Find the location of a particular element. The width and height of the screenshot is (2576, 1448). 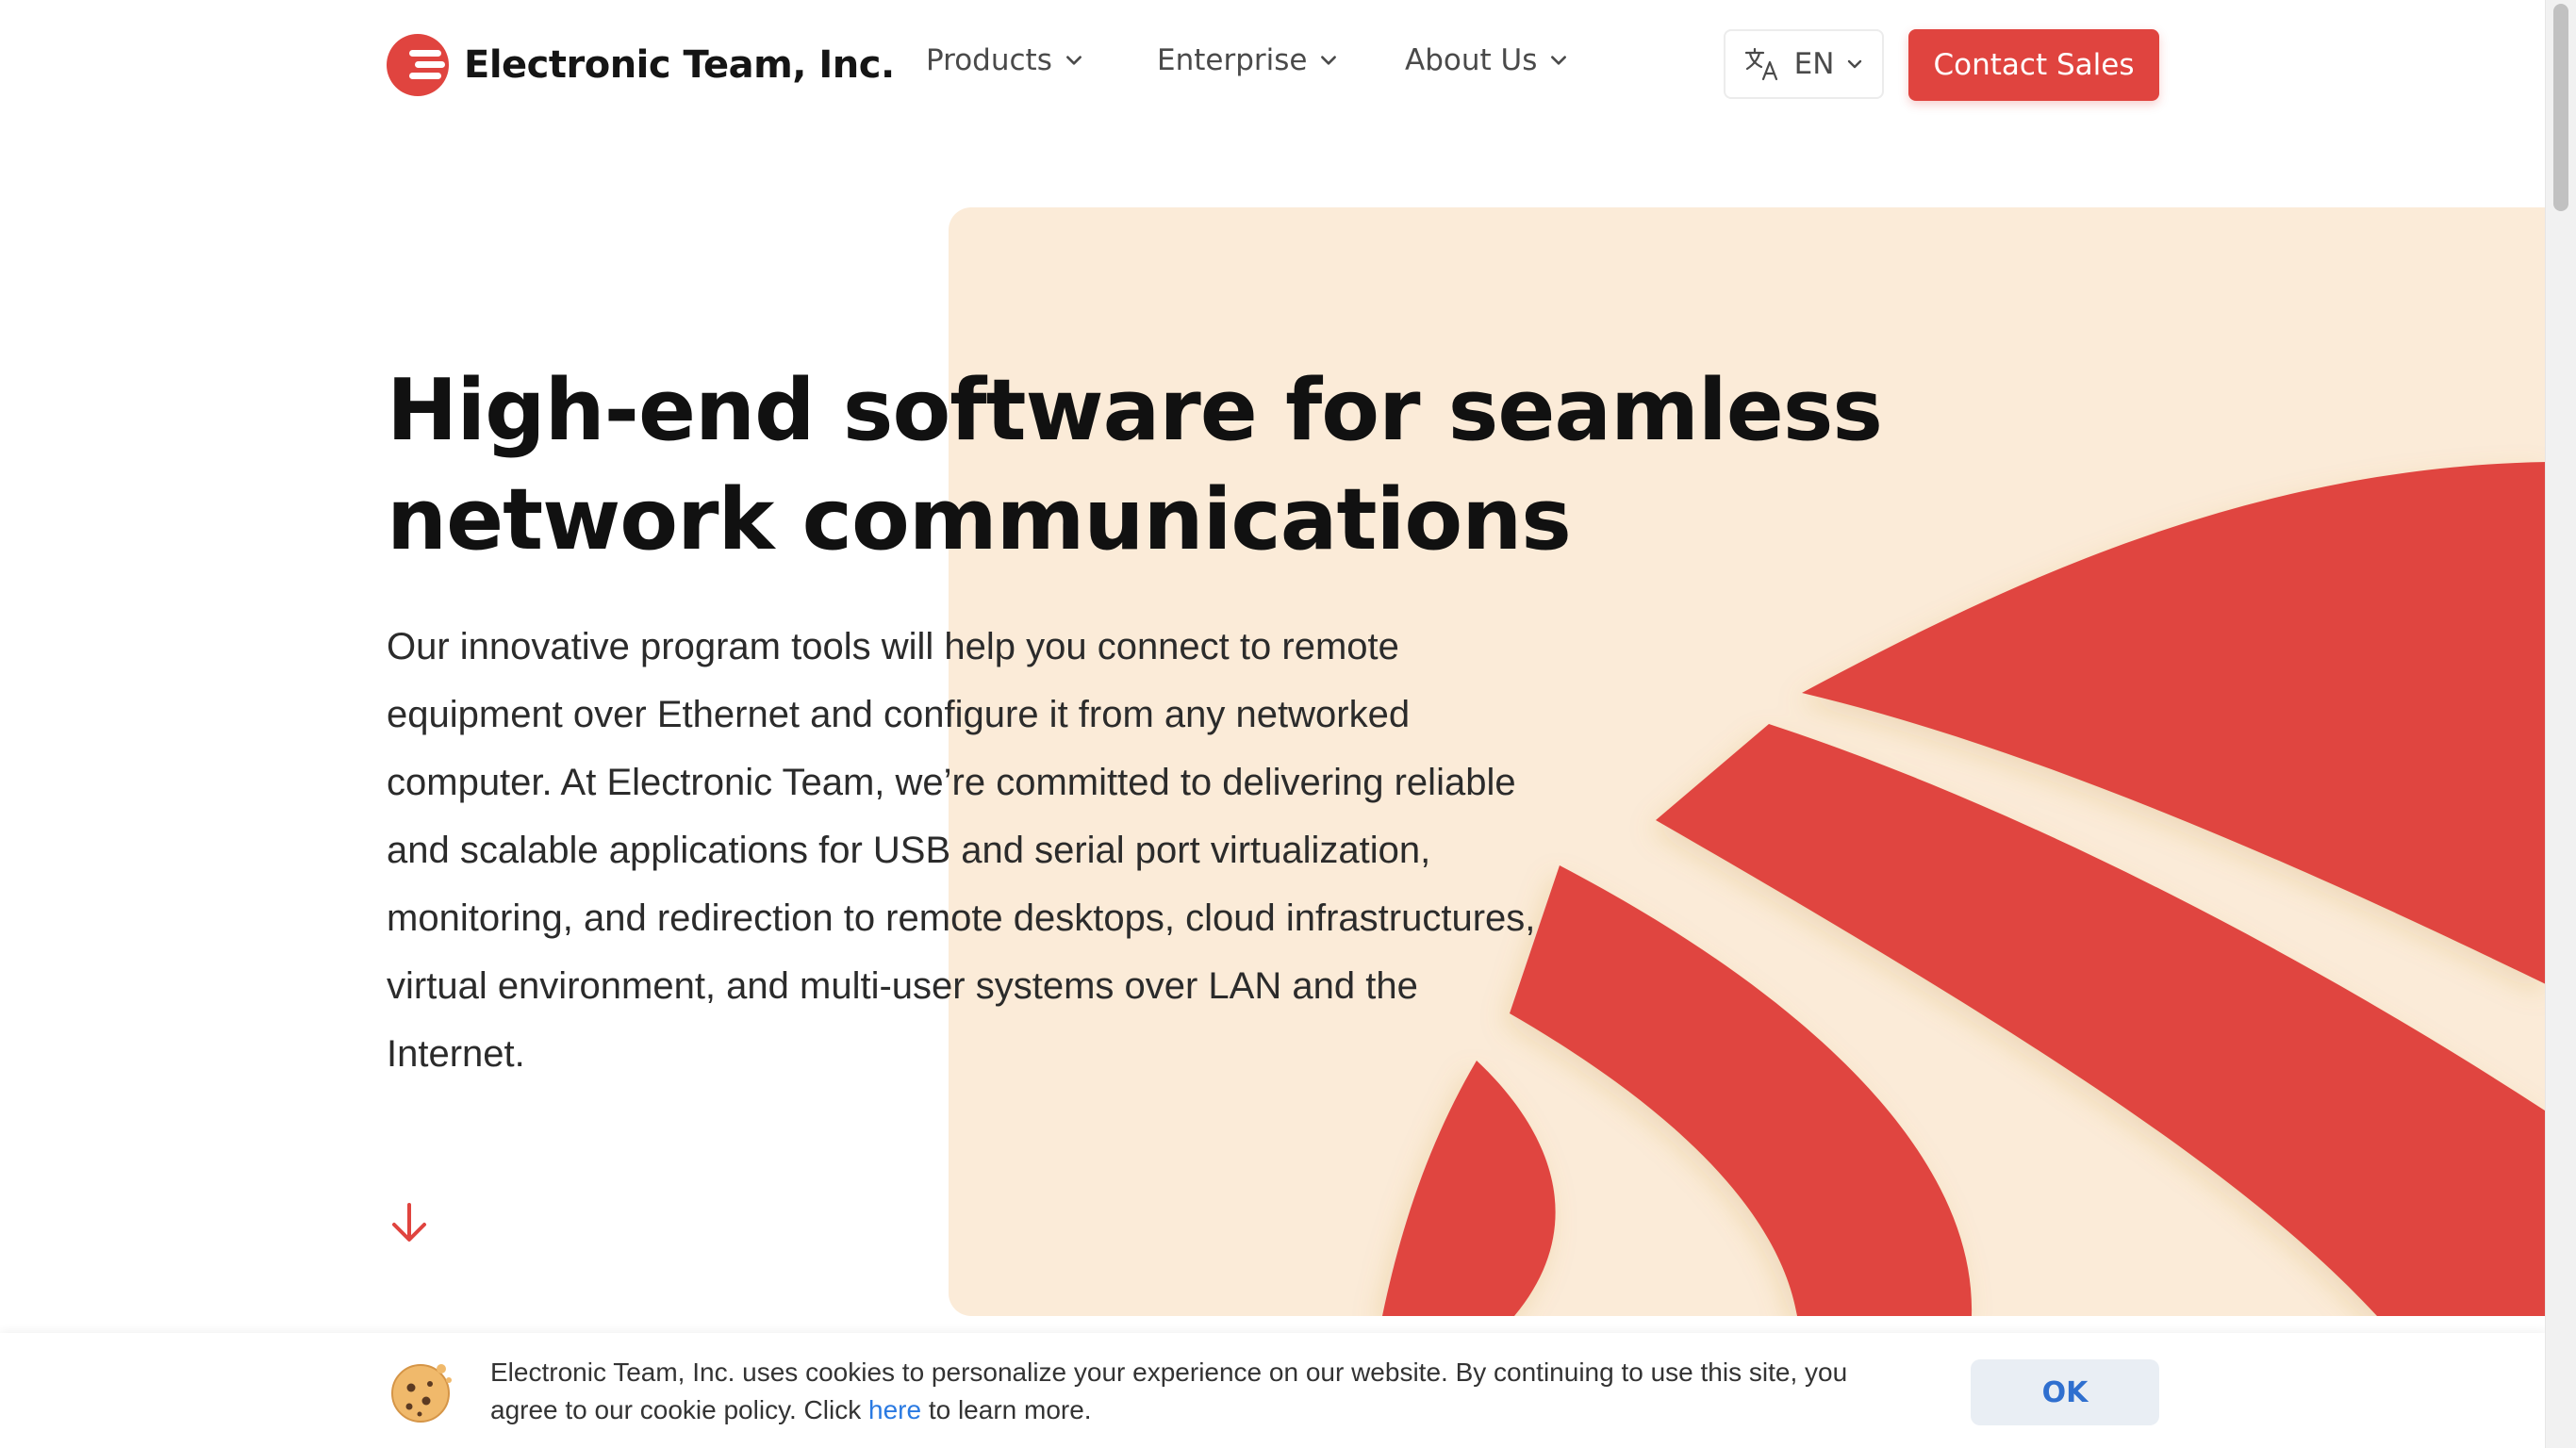

language-selector: EN is located at coordinates (1804, 64).